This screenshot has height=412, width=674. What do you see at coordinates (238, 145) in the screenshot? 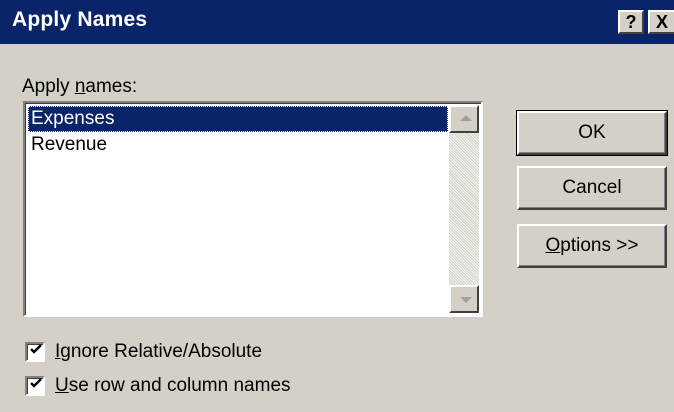
I see `list-item-revenue: Revenue` at bounding box center [238, 145].